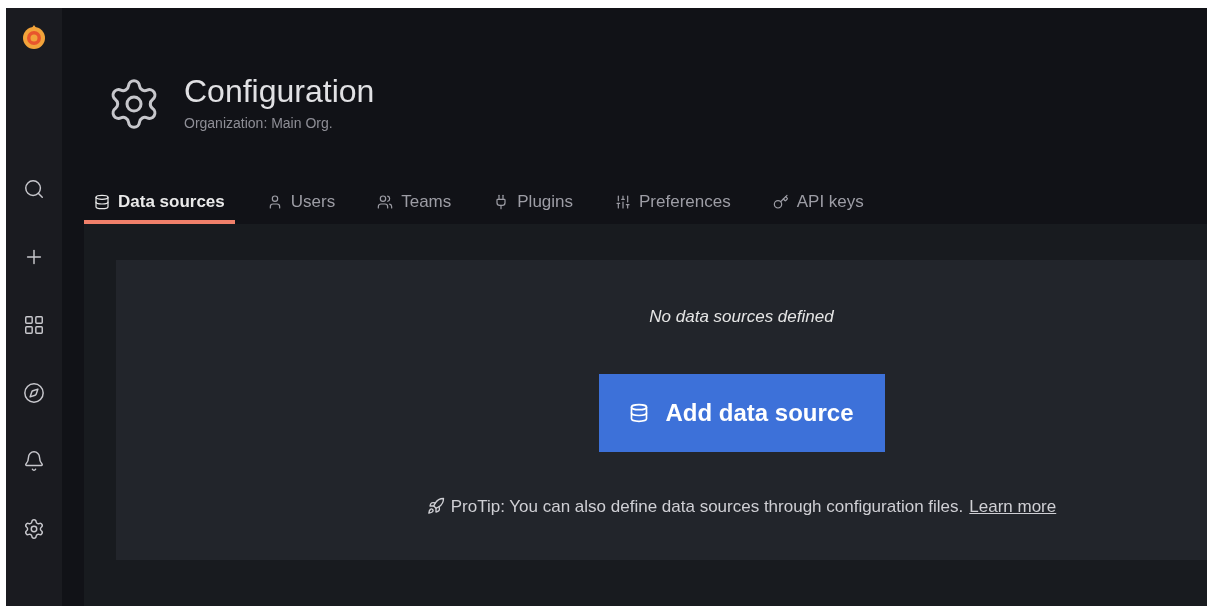 The height and width of the screenshot is (606, 1207). What do you see at coordinates (741, 412) in the screenshot?
I see `add-data-source-button: Add data source` at bounding box center [741, 412].